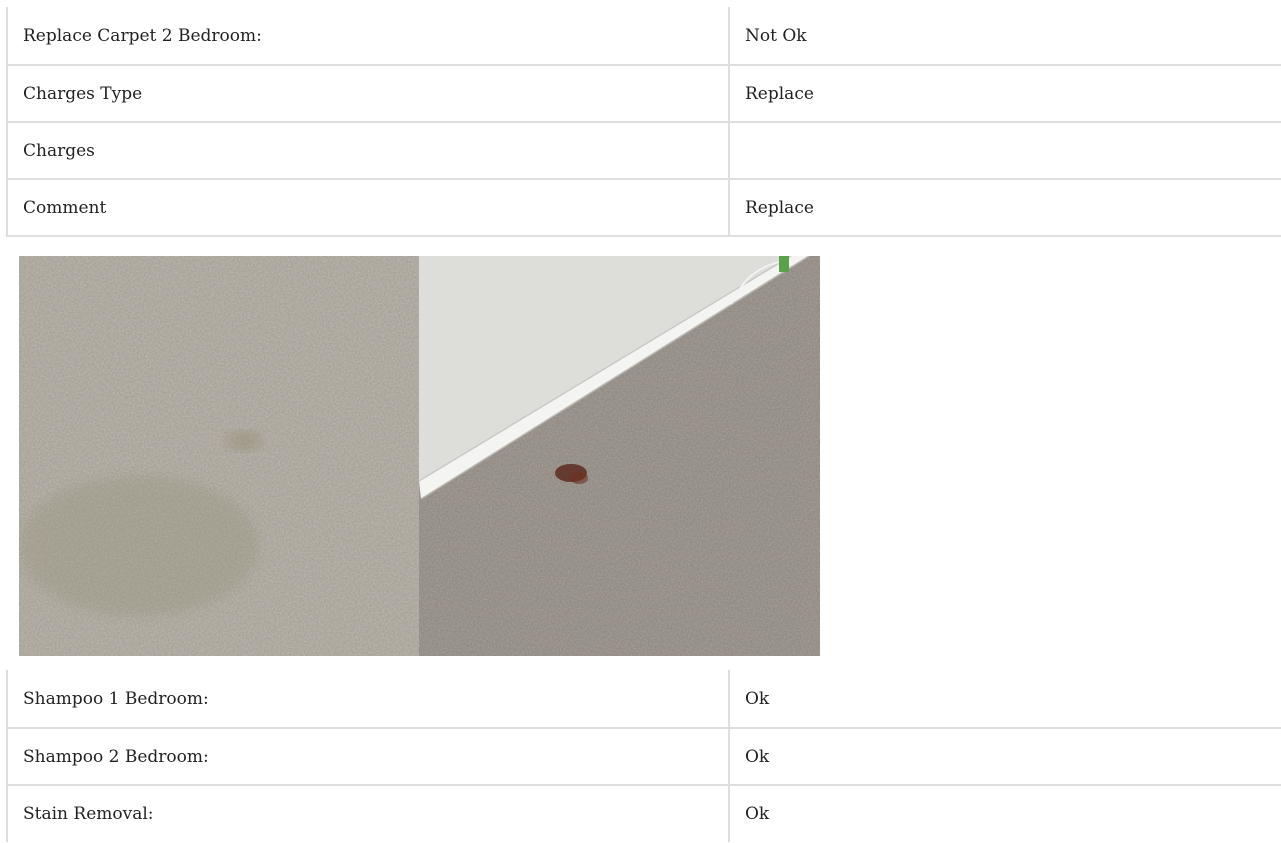 Image resolution: width=1281 pixels, height=843 pixels. Describe the element at coordinates (368, 36) in the screenshot. I see `row-label: Replace Carpet 2 Bedroom:` at that location.